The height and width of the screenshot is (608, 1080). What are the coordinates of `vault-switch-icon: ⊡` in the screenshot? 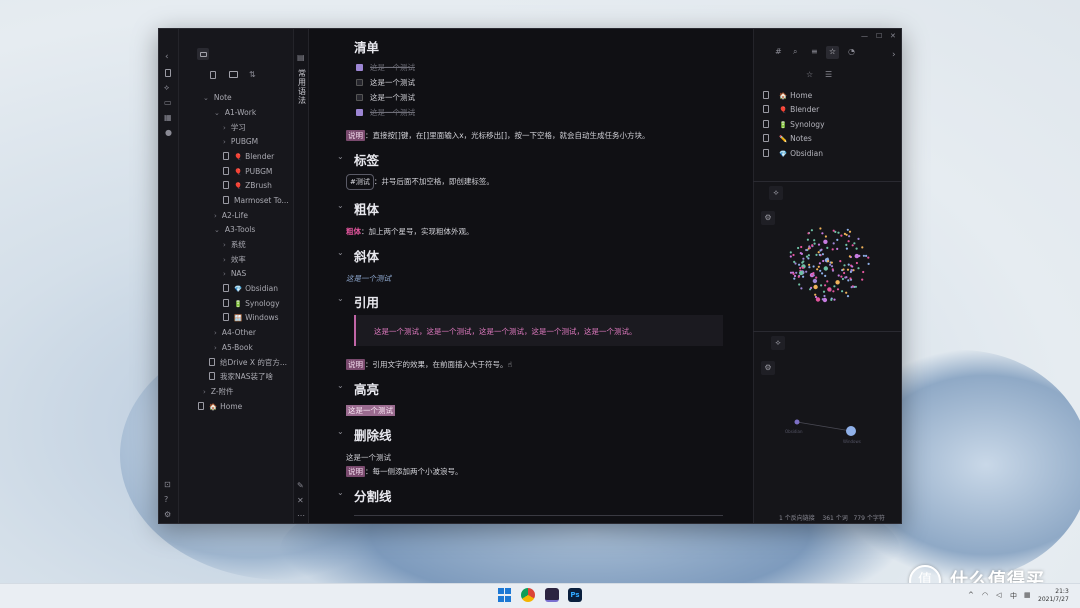 It's located at (167, 485).